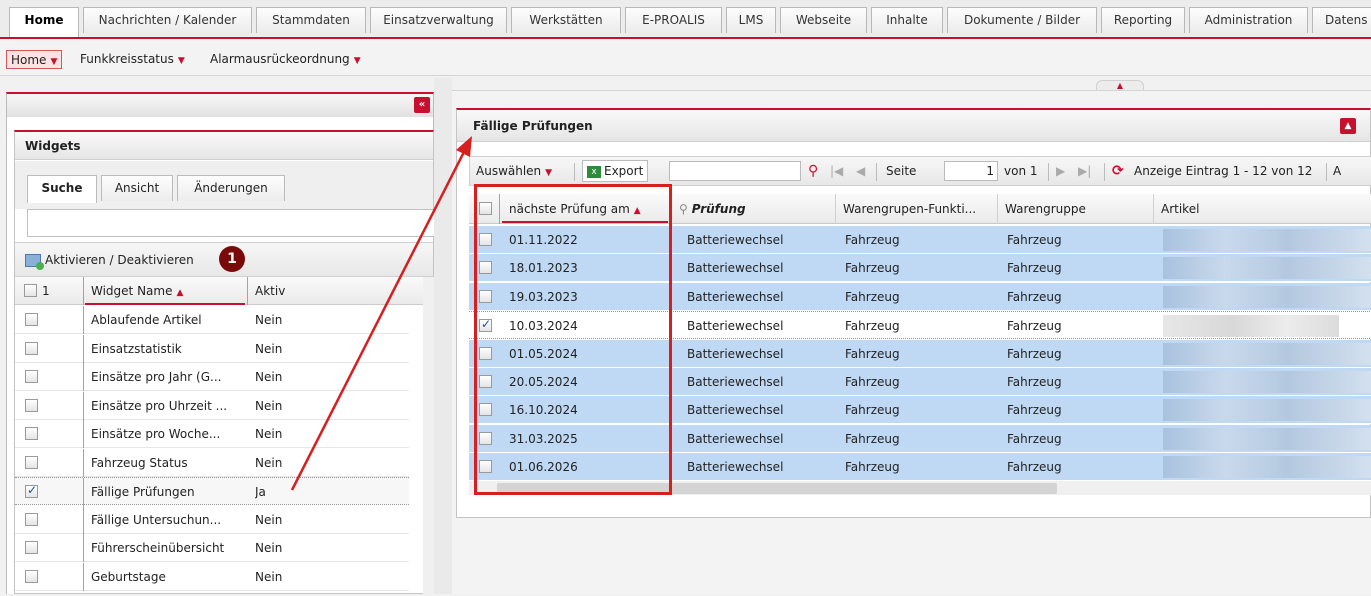 Image resolution: width=1371 pixels, height=596 pixels. Describe the element at coordinates (1180, 209) in the screenshot. I see `col-artikel: Artikel` at that location.